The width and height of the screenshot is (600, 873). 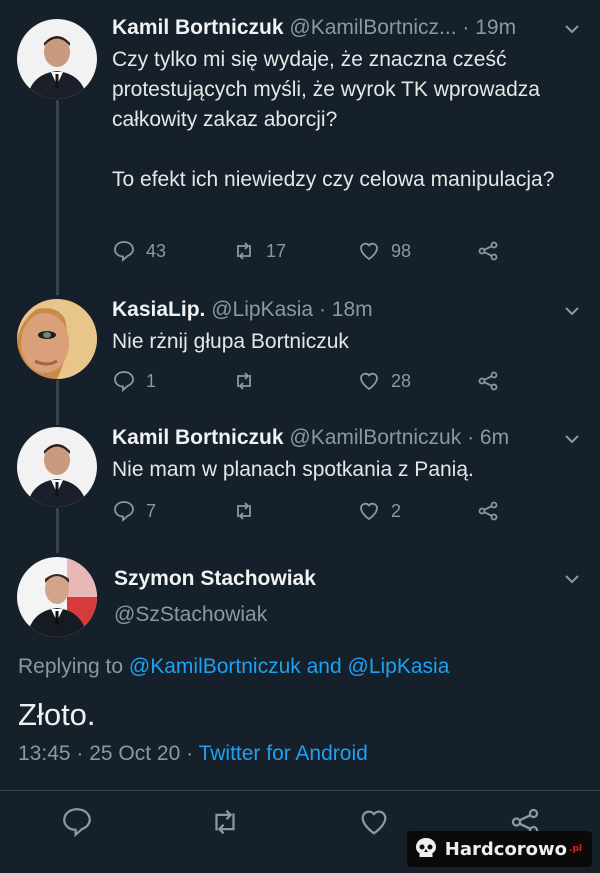 What do you see at coordinates (293, 469) in the screenshot?
I see `tweet-text: Nie mam w planach spotkania z Panią.` at bounding box center [293, 469].